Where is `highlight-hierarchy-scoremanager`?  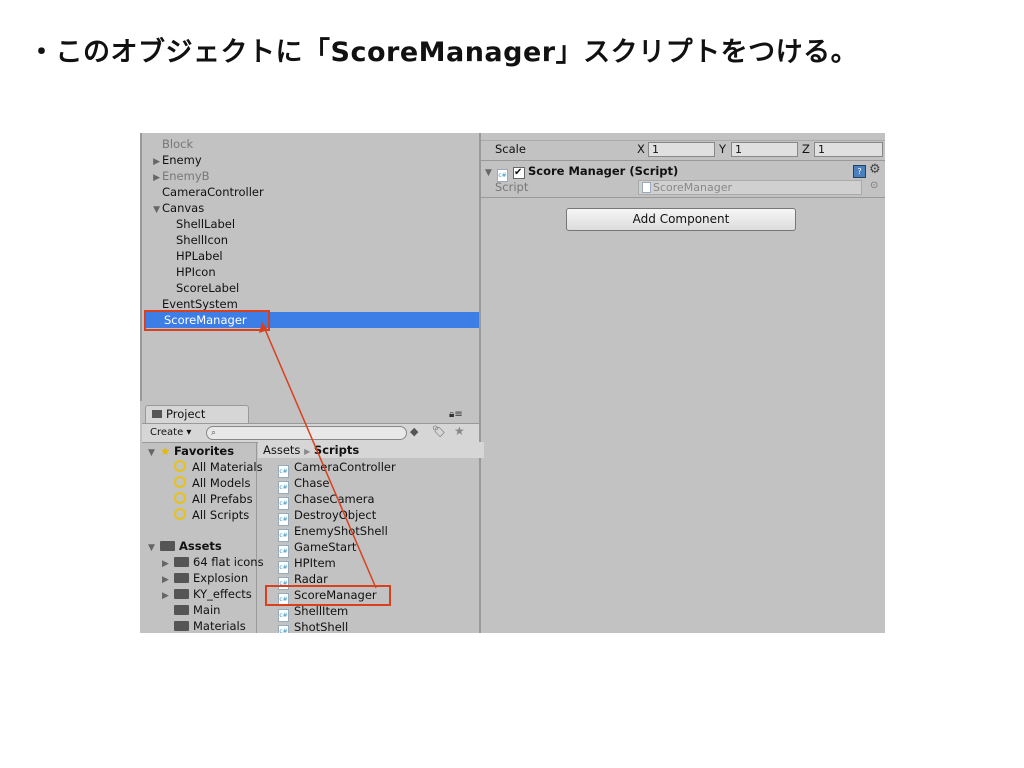 highlight-hierarchy-scoremanager is located at coordinates (207, 320).